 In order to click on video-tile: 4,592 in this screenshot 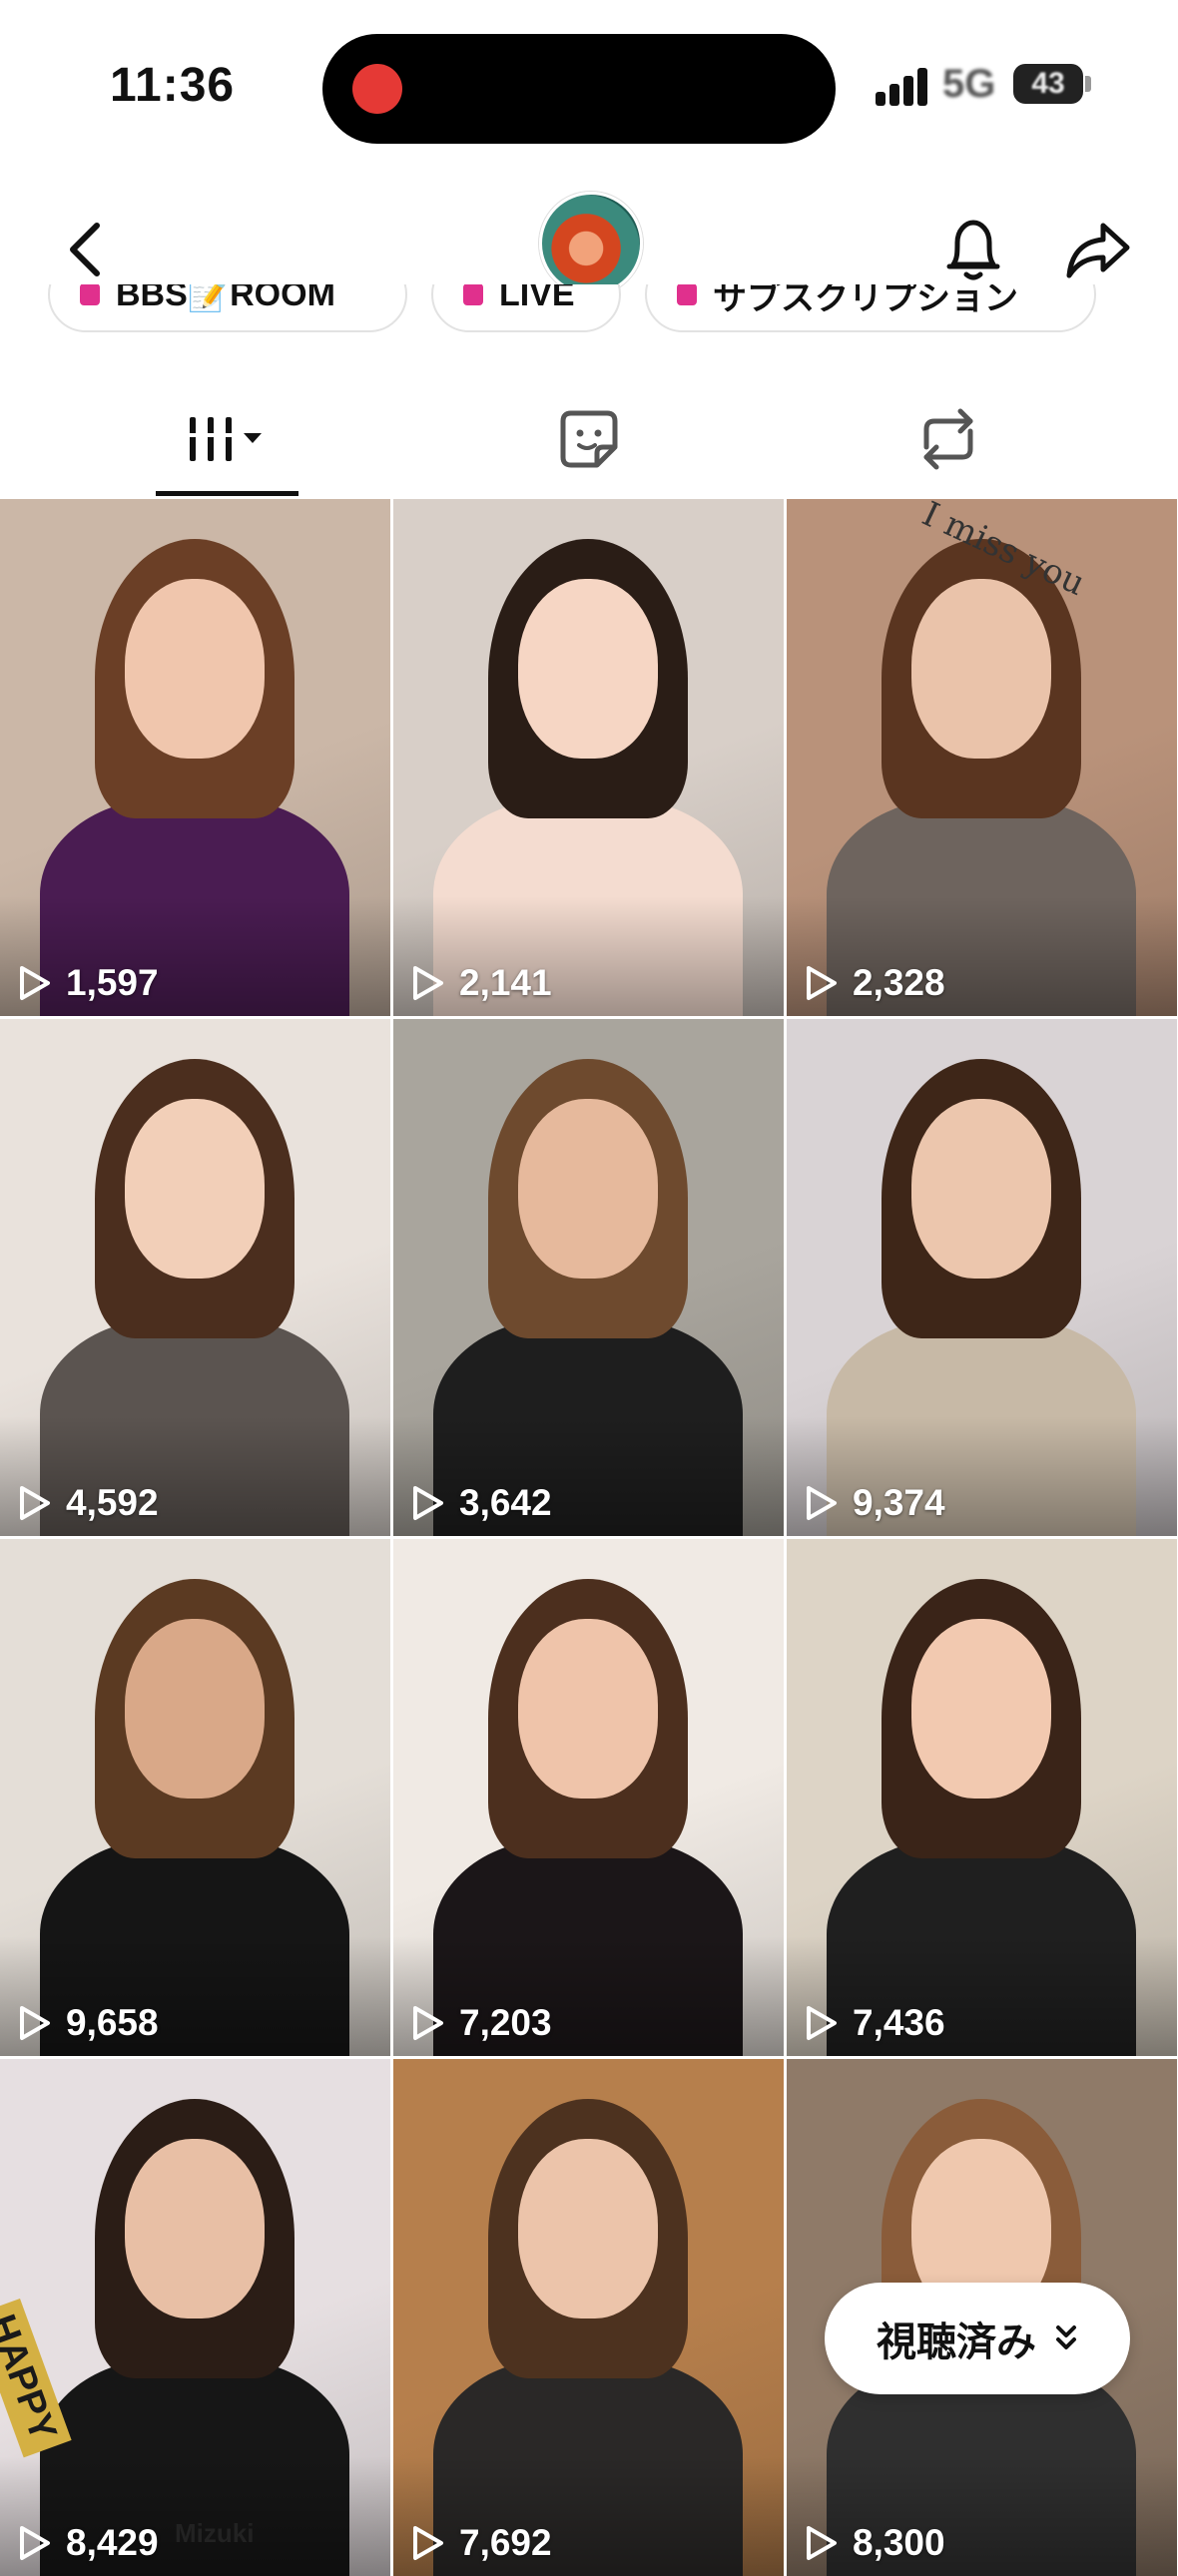, I will do `click(195, 1278)`.